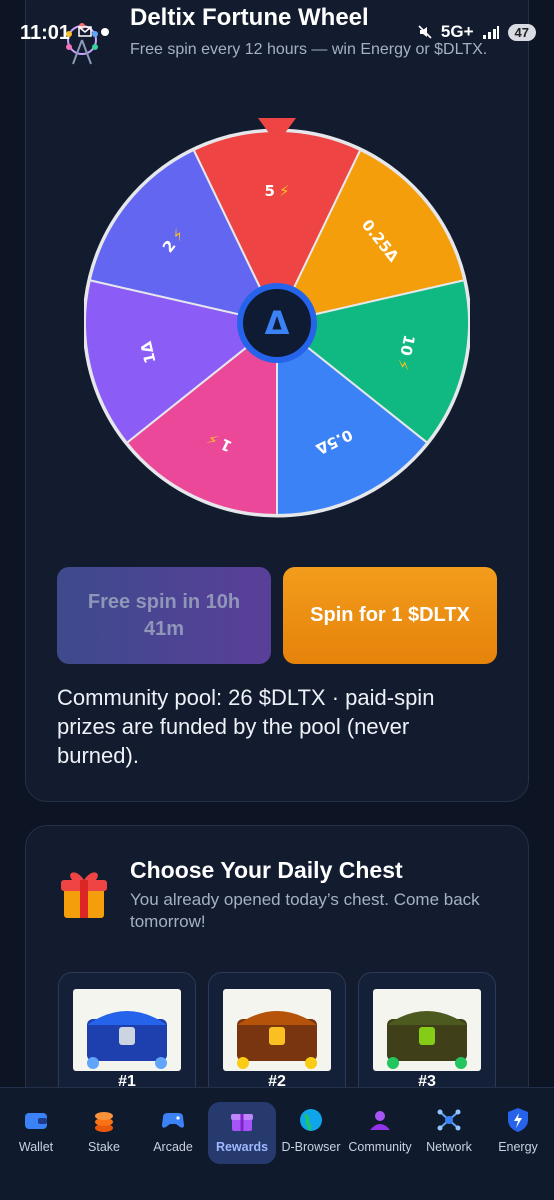  I want to click on coins-icon, so click(104, 1122).